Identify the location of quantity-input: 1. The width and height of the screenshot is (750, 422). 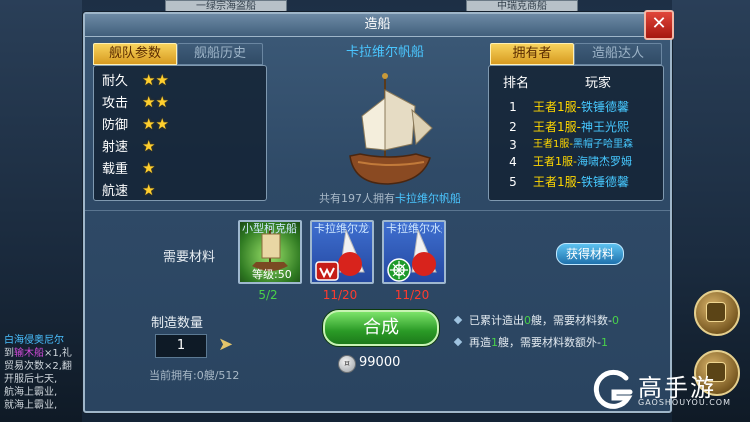
(181, 346).